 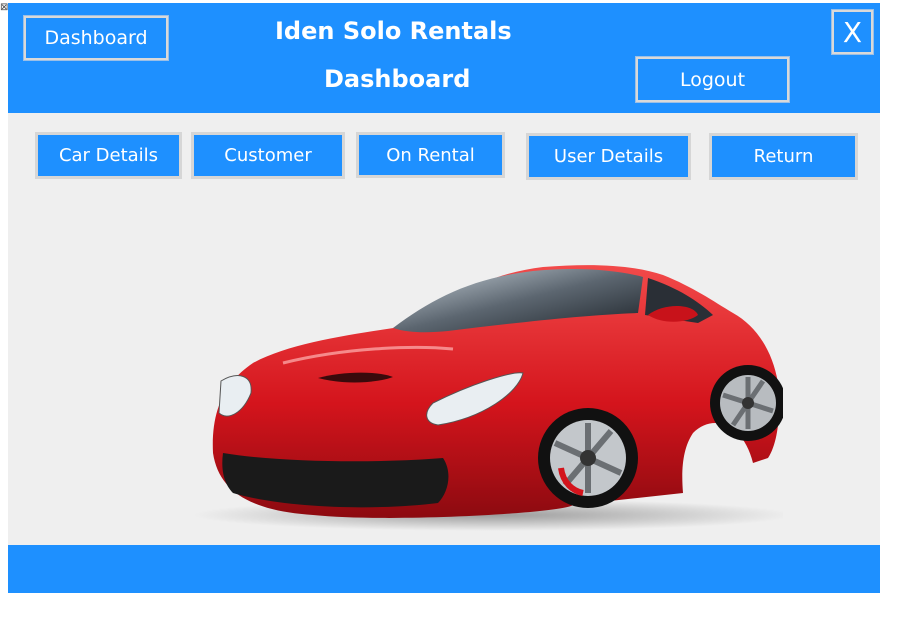 What do you see at coordinates (783, 156) in the screenshot?
I see `nav-return-button: Return` at bounding box center [783, 156].